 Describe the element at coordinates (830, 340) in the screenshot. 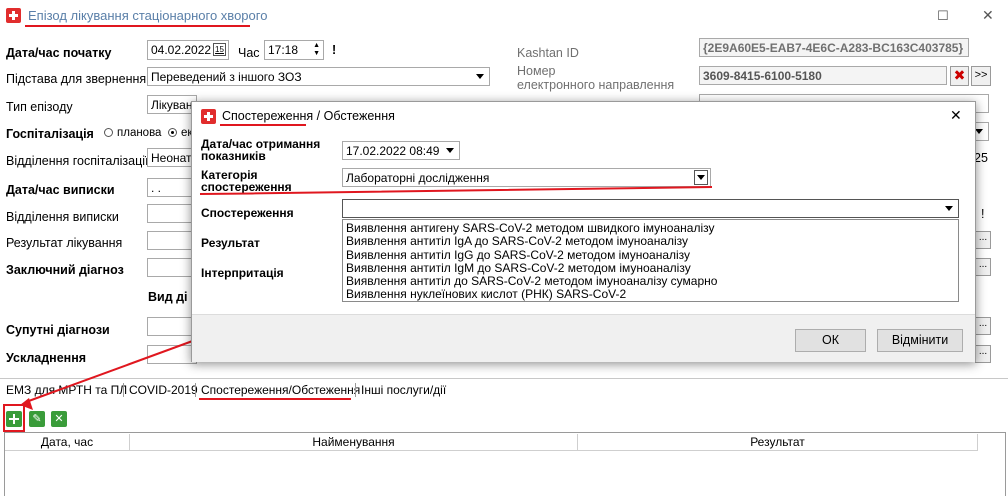

I see `ok-button: ОК` at that location.